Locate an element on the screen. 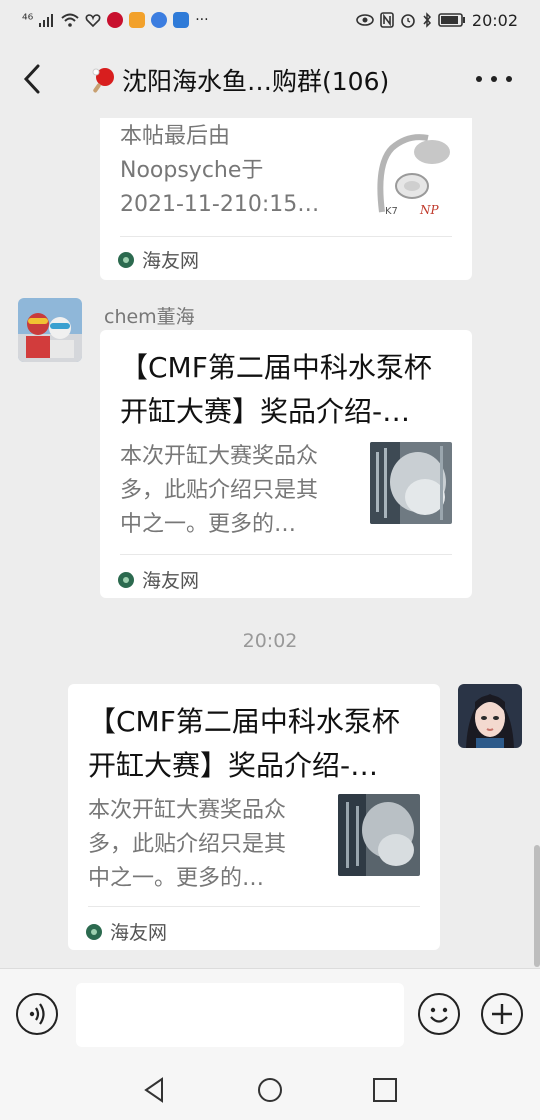 The image size is (540, 1120). product-thumbnail: K7 NP is located at coordinates (411, 172).